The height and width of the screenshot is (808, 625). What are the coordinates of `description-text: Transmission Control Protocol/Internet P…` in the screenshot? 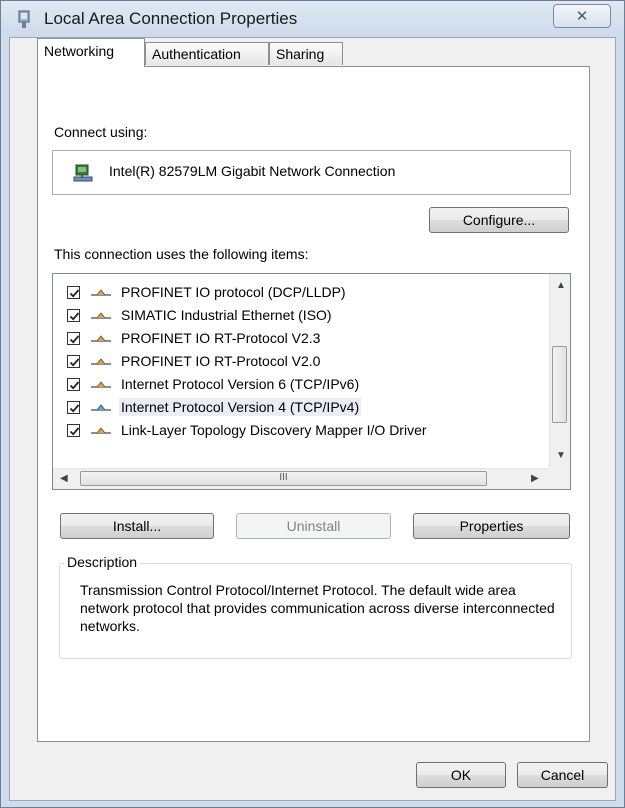 It's located at (317, 608).